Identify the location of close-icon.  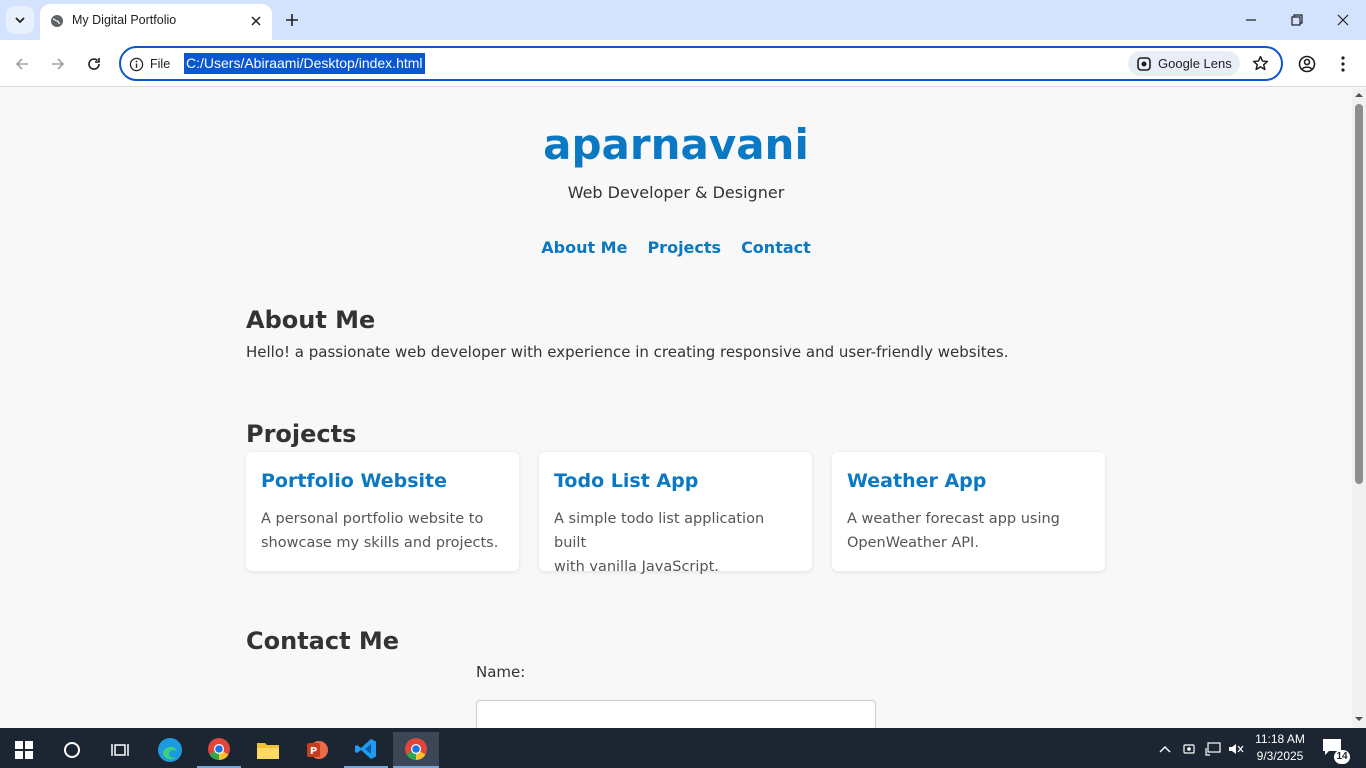
(1343, 20).